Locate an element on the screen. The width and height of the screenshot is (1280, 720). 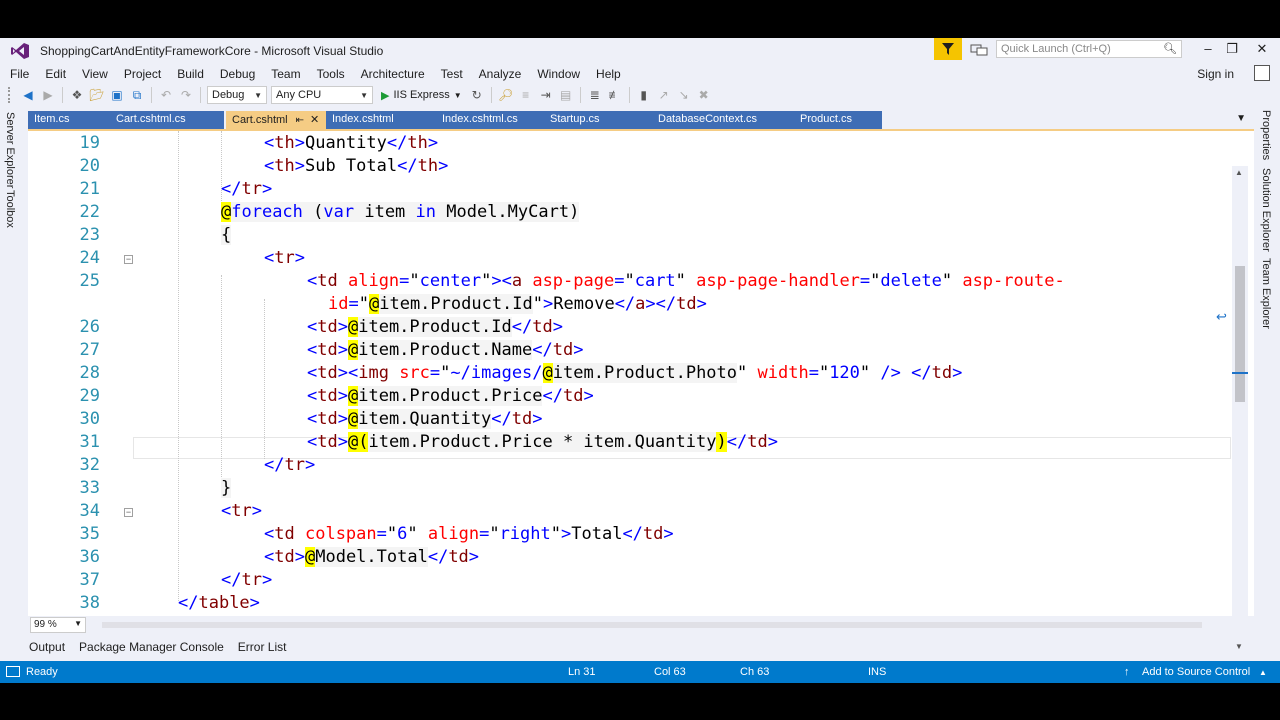
team-explorer-tab: Team Explorer is located at coordinates (1266, 293).